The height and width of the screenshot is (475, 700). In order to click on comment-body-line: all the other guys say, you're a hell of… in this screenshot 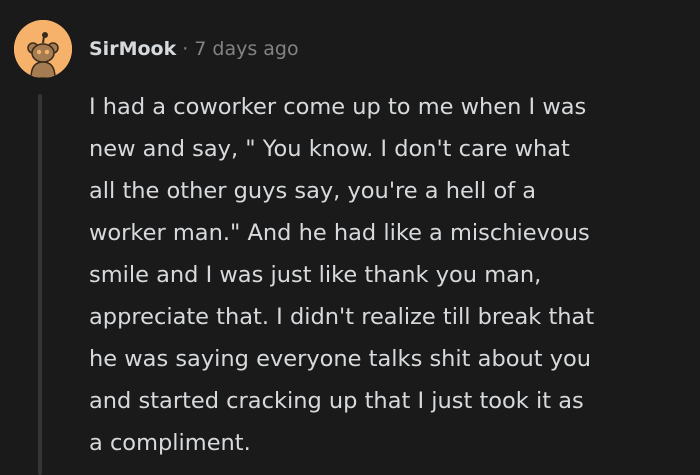, I will do `click(313, 191)`.